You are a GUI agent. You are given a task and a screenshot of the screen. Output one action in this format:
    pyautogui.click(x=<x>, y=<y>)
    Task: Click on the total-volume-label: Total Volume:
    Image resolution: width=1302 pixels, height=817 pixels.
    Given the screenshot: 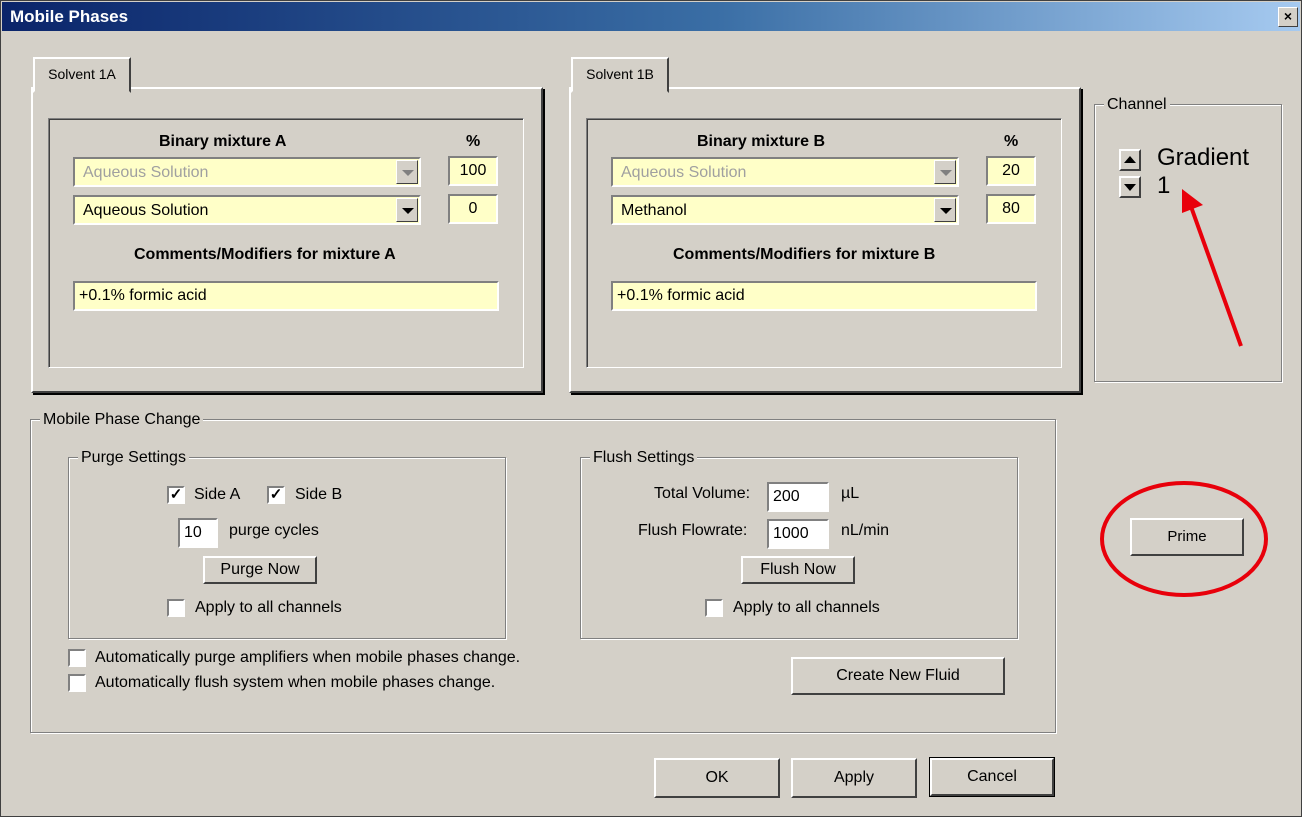 What is the action you would take?
    pyautogui.click(x=702, y=493)
    